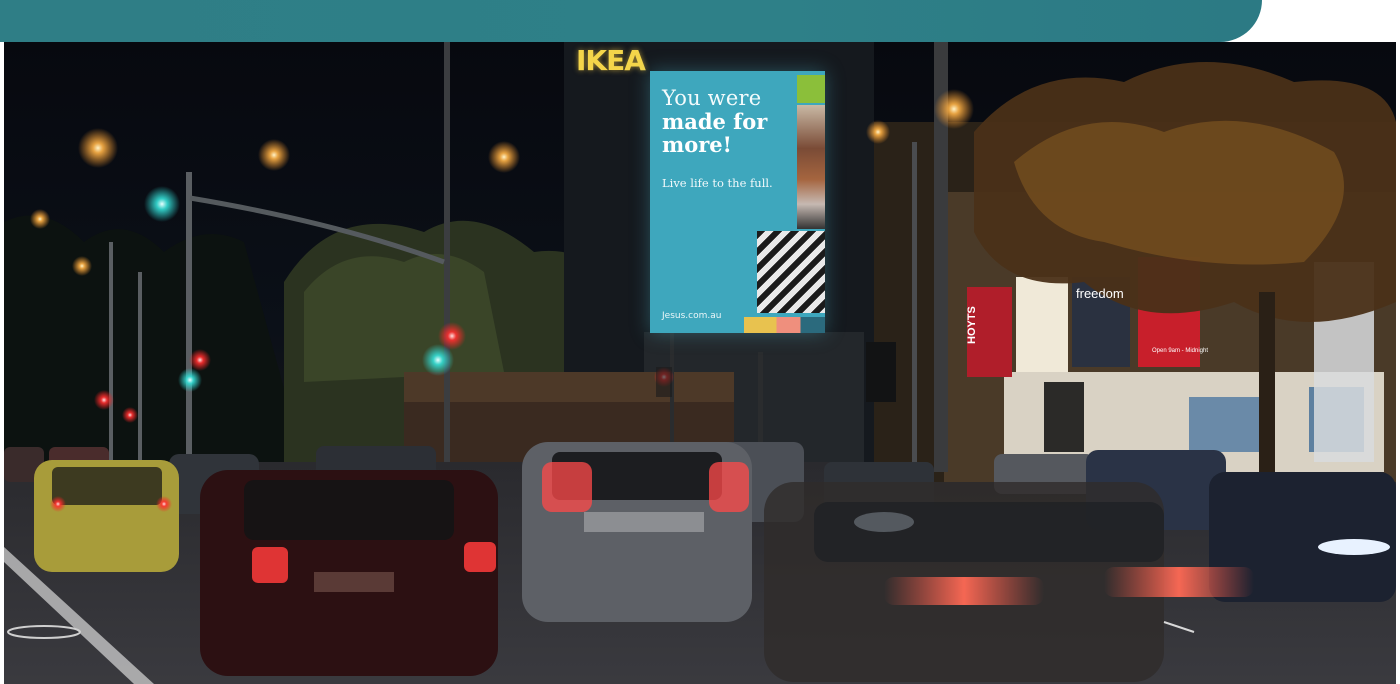  Describe the element at coordinates (712, 98) in the screenshot. I see `billboard-line-1: You were` at that location.